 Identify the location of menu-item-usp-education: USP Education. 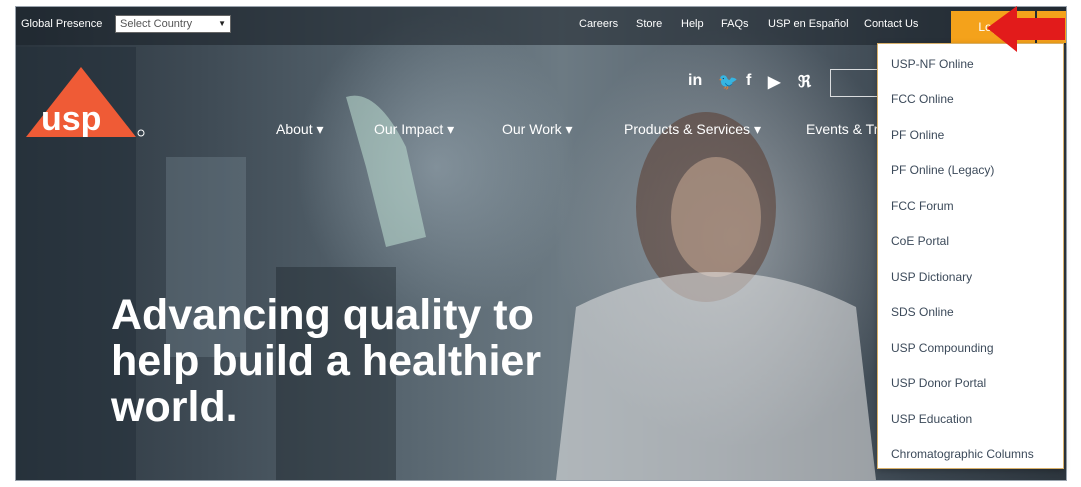
(931, 419).